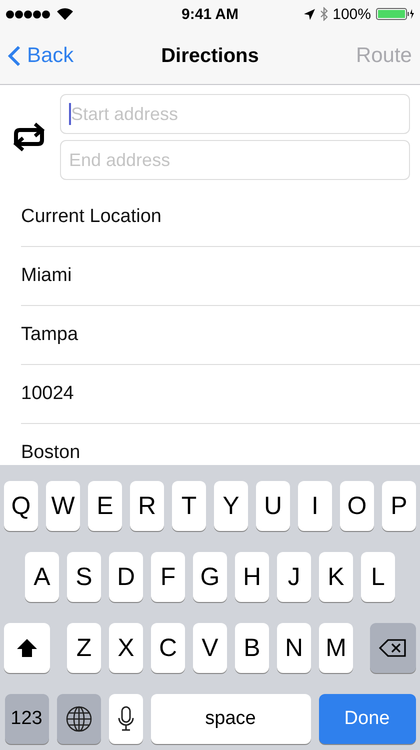 The width and height of the screenshot is (420, 750). Describe the element at coordinates (63, 506) in the screenshot. I see `keyboard-key: W` at that location.